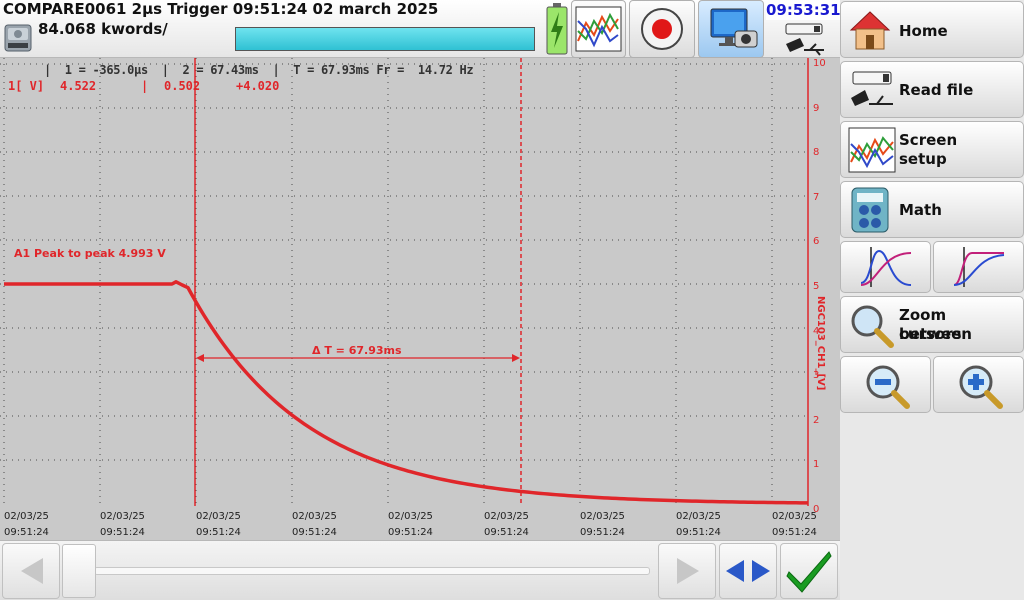  Describe the element at coordinates (804, 39) in the screenshot. I see `usb-icon` at that location.